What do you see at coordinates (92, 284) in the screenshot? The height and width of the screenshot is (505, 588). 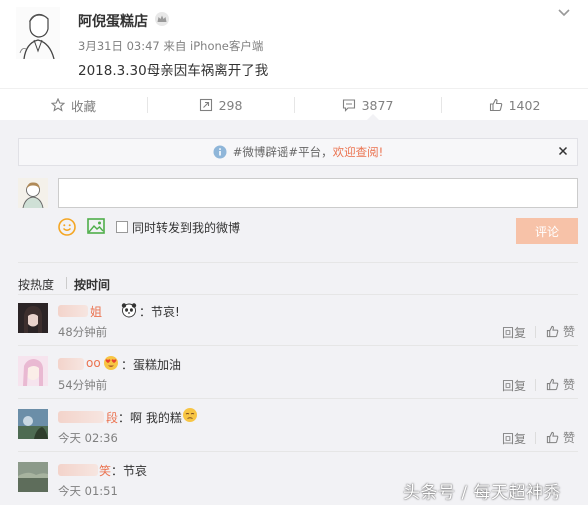 I see `sort-by-time: 按时间` at bounding box center [92, 284].